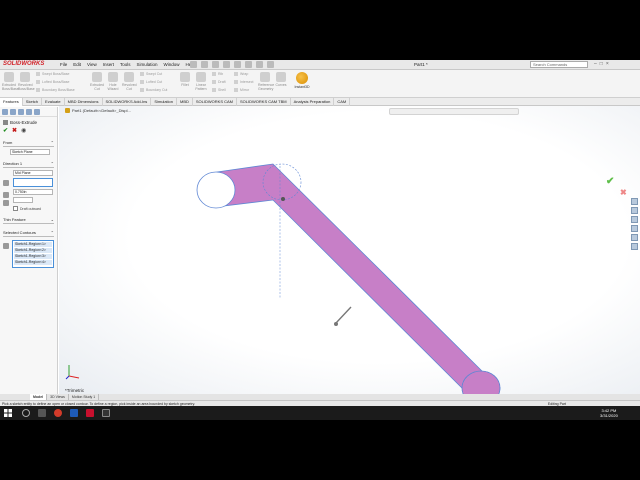 This screenshot has height=480, width=640. I want to click on select-icon, so click(248, 64).